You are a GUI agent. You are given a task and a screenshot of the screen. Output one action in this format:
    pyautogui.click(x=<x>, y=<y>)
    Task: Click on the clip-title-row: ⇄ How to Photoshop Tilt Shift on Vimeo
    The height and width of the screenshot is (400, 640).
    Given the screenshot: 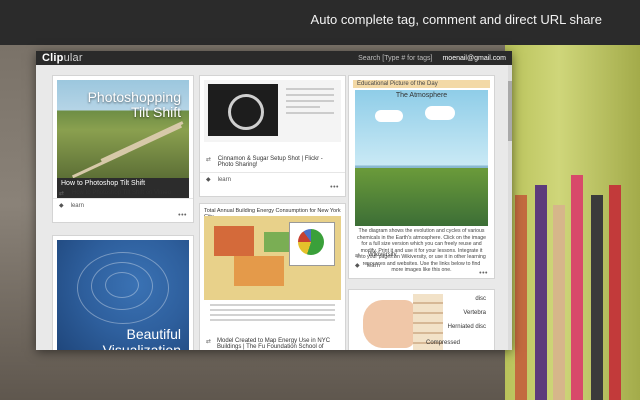 What is the action you would take?
    pyautogui.click(x=123, y=193)
    